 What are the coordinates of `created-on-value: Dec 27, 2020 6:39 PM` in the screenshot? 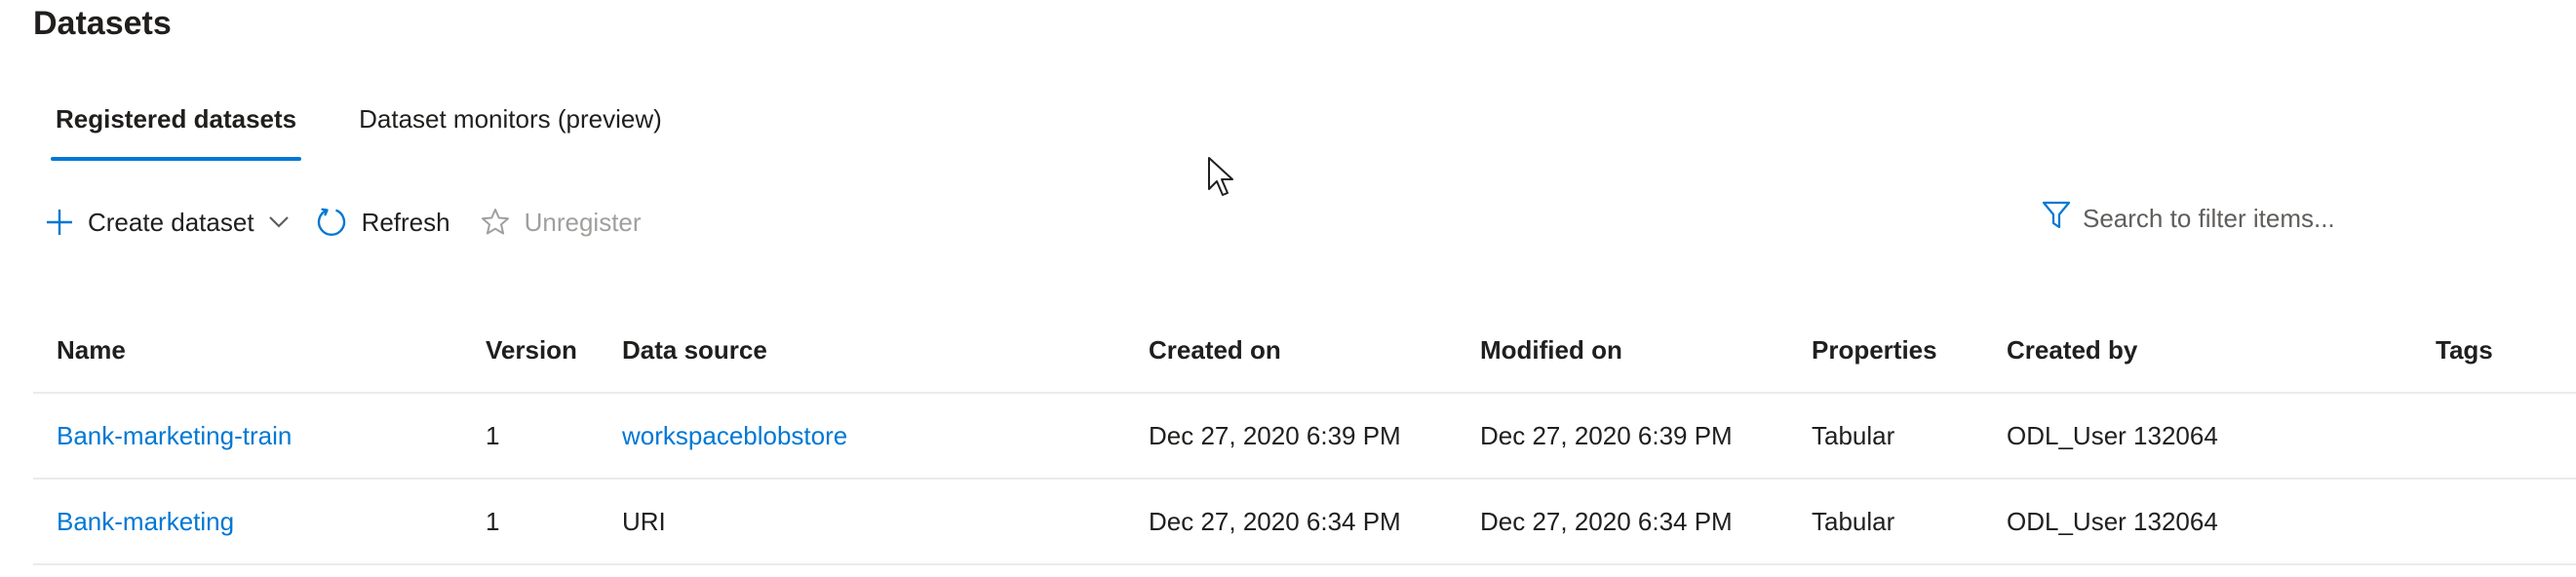 It's located at (1275, 435).